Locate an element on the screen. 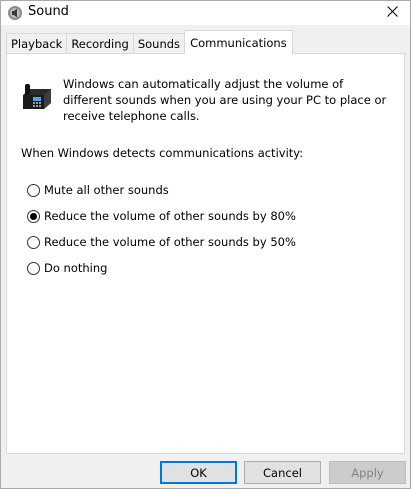  option-label: Do nothing is located at coordinates (76, 268).